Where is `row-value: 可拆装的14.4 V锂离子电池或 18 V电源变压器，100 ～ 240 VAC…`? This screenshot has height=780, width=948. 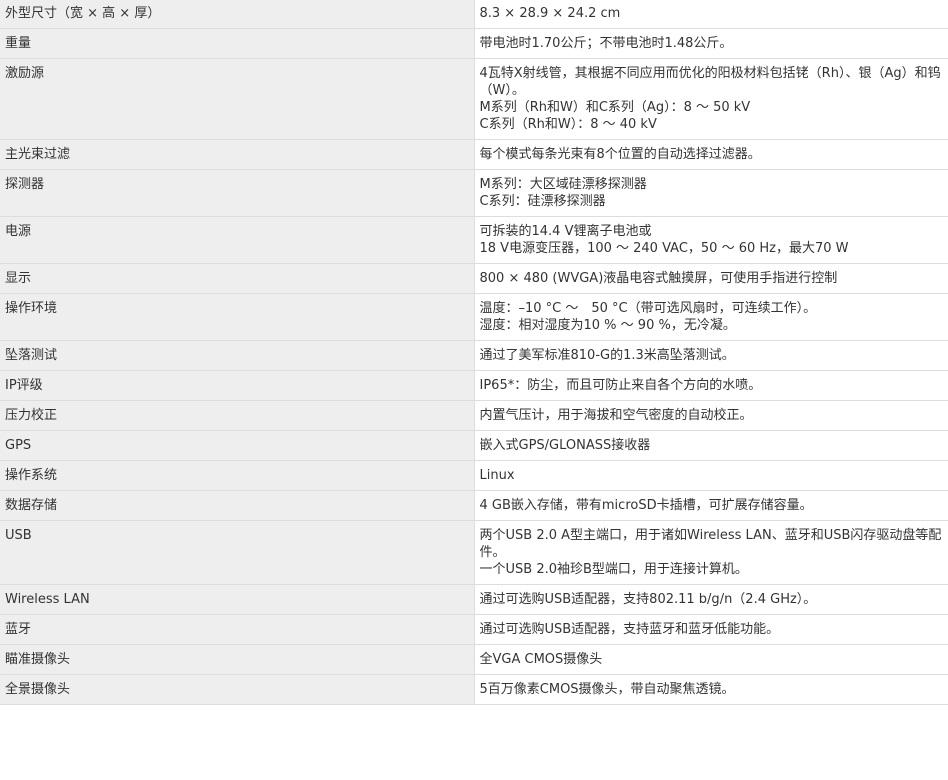 row-value: 可拆装的14.4 V锂离子电池或 18 V电源变压器，100 ～ 240 VAC… is located at coordinates (710, 240).